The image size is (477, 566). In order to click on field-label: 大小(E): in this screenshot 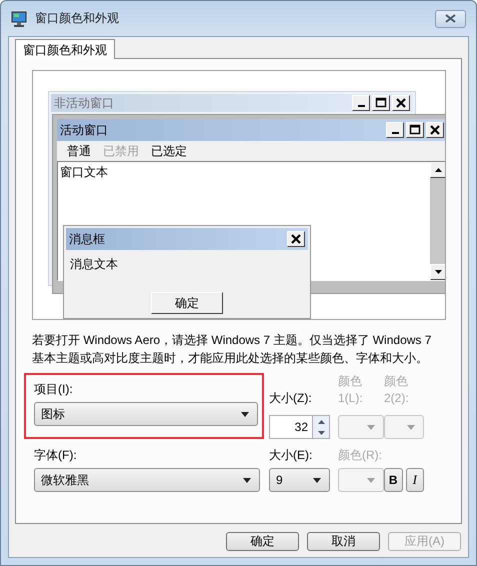, I will do `click(291, 455)`.